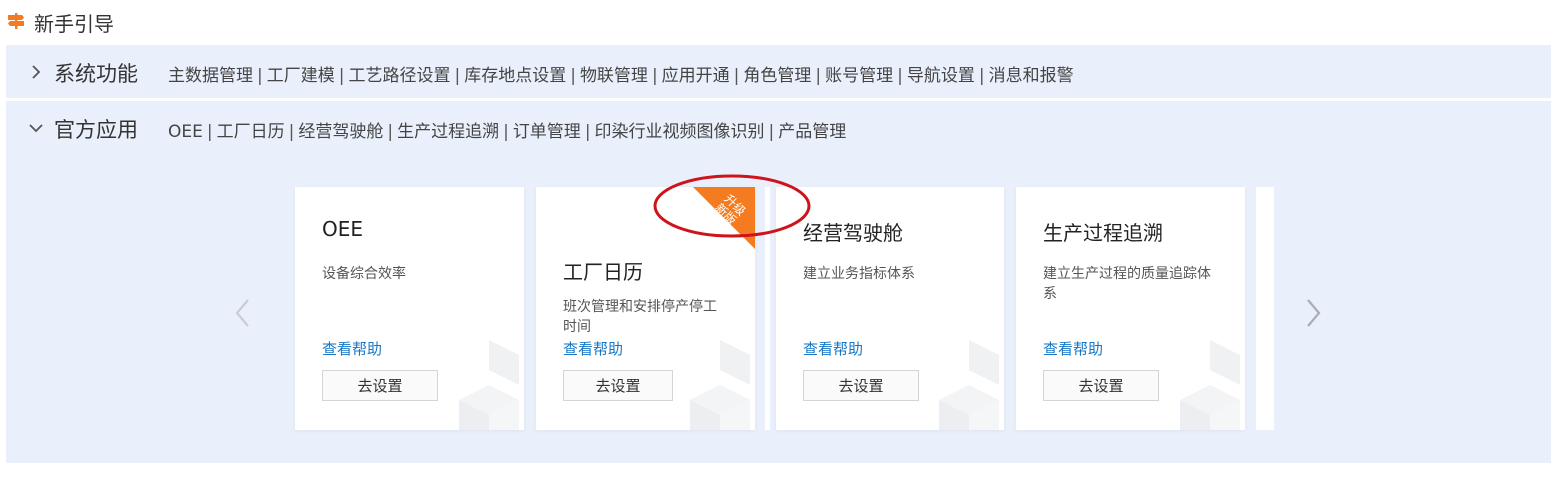 The width and height of the screenshot is (1559, 478). I want to click on link-production-trace: 生产过程追溯, so click(448, 132).